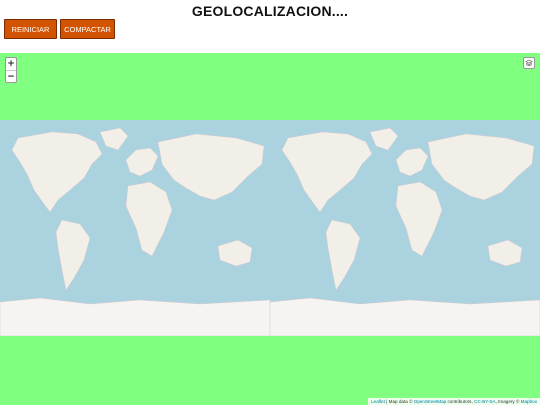  I want to click on attribution-imagery: , Imagery ©, so click(507, 401).